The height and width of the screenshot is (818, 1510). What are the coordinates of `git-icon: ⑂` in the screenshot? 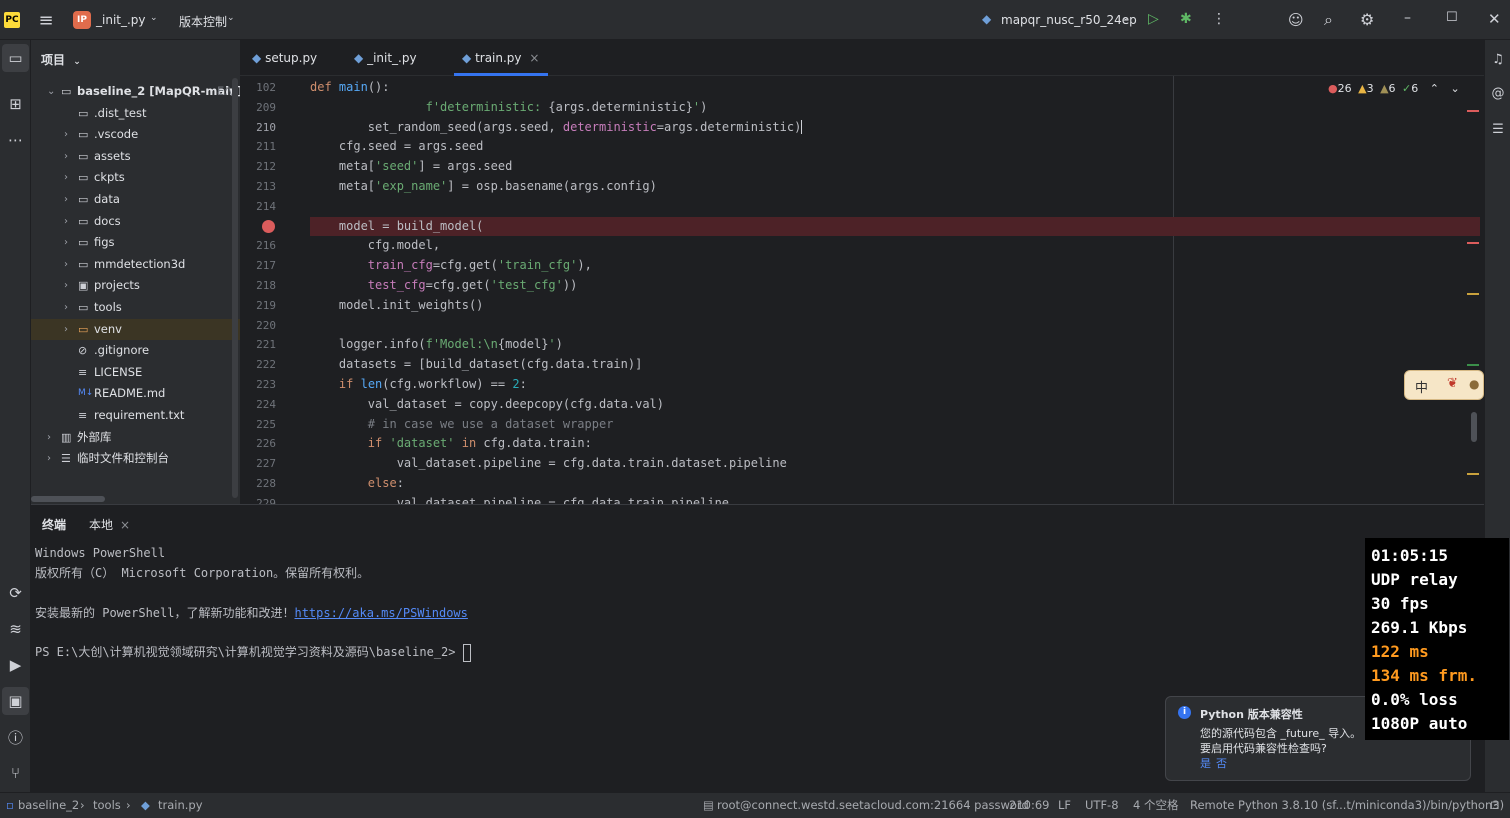 It's located at (15, 773).